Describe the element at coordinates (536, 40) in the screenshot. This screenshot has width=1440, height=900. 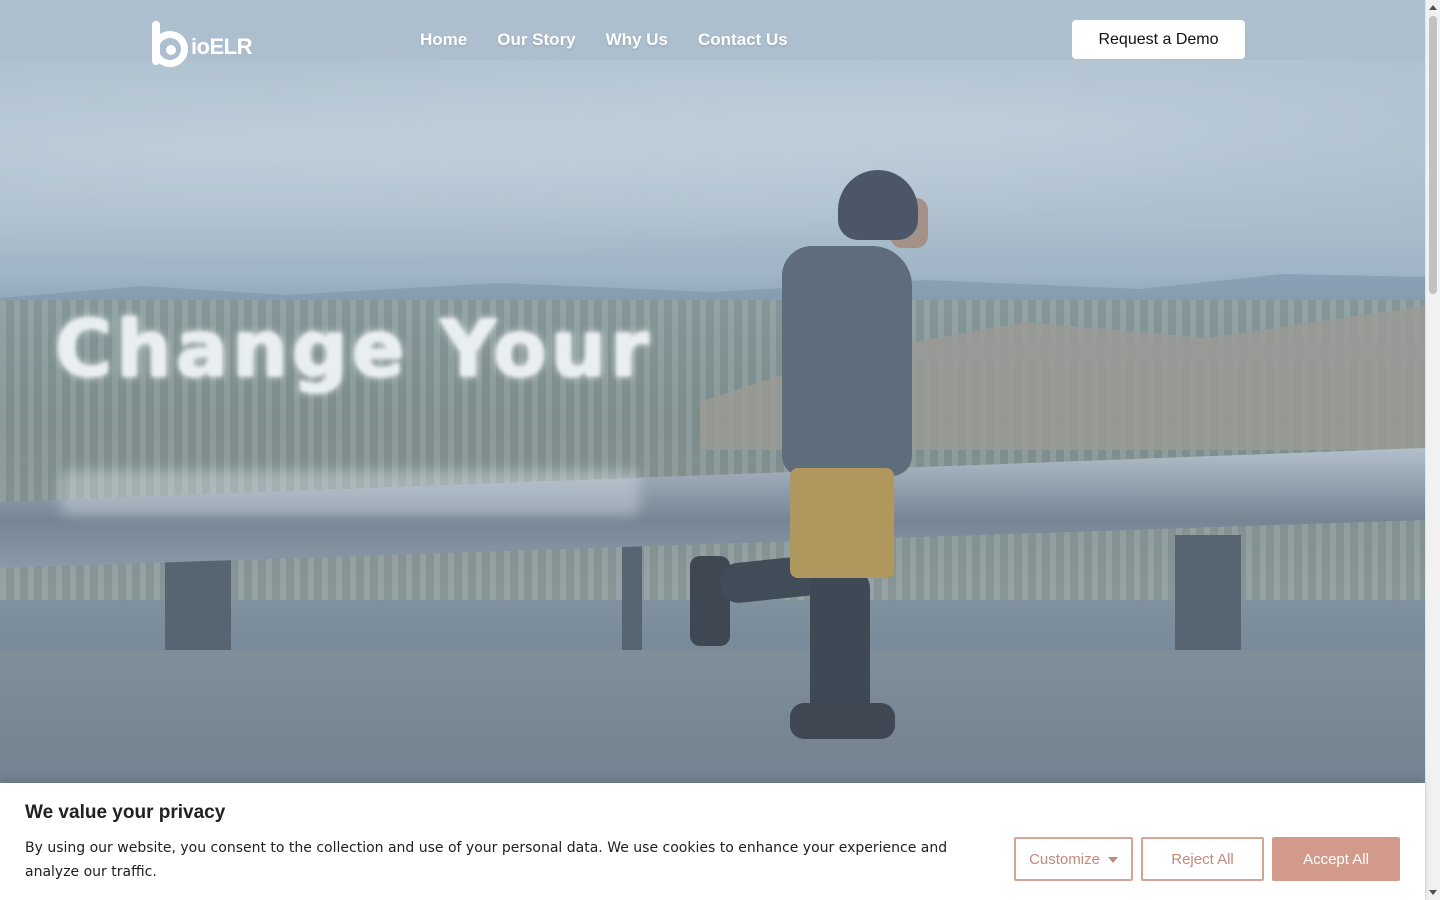
I see `nav-our-story: Our Story` at that location.